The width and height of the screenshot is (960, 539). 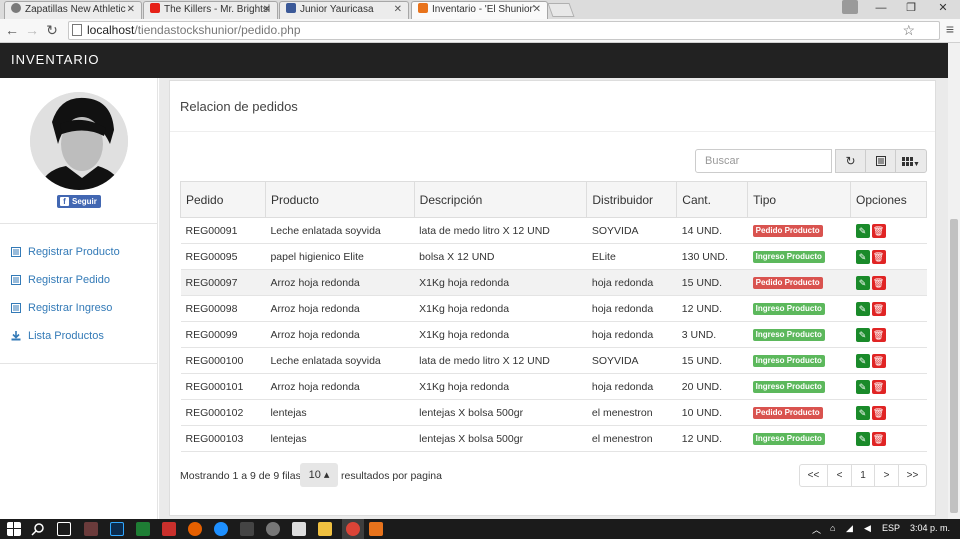 I want to click on page-info-icon, so click(x=77, y=30).